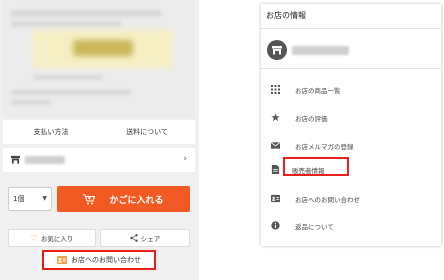 Image resolution: width=444 pixels, height=280 pixels. I want to click on share-button: シェア, so click(145, 238).